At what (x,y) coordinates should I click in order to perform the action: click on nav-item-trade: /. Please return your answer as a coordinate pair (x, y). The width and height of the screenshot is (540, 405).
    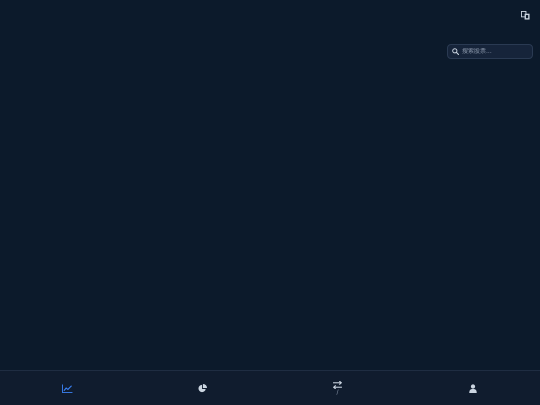
    Looking at the image, I should click on (337, 388).